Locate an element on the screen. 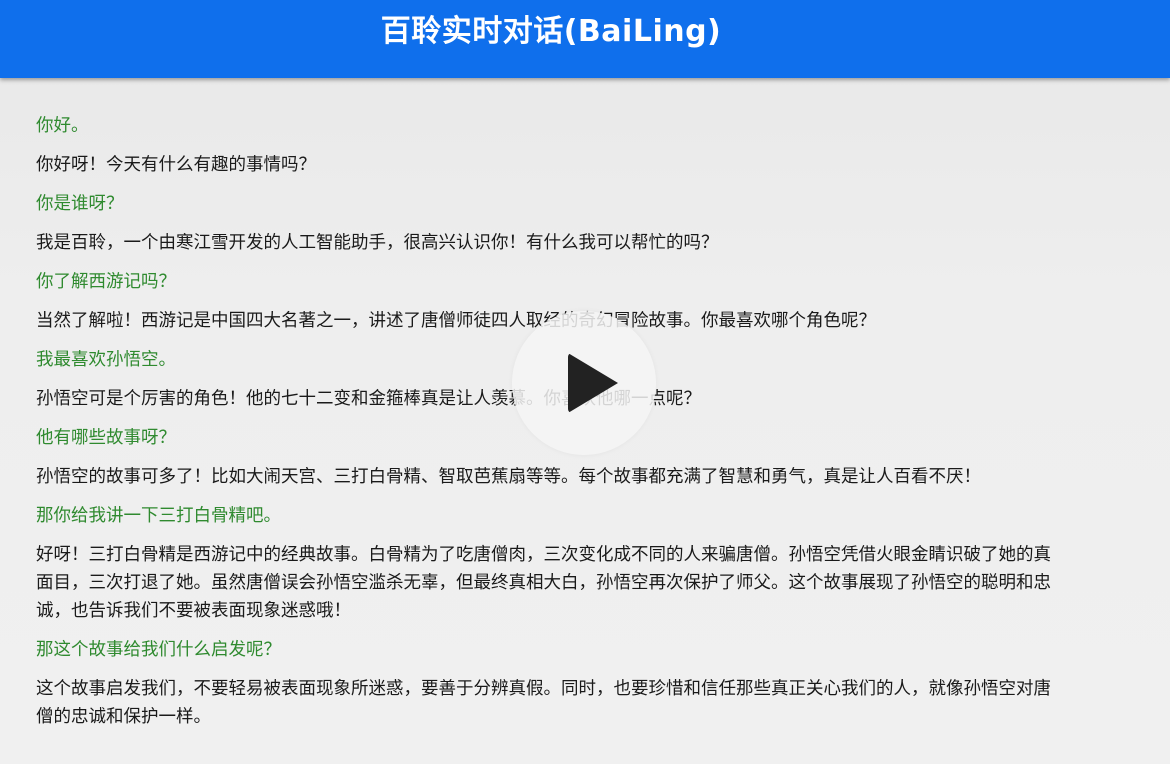  play-button is located at coordinates (584, 383).